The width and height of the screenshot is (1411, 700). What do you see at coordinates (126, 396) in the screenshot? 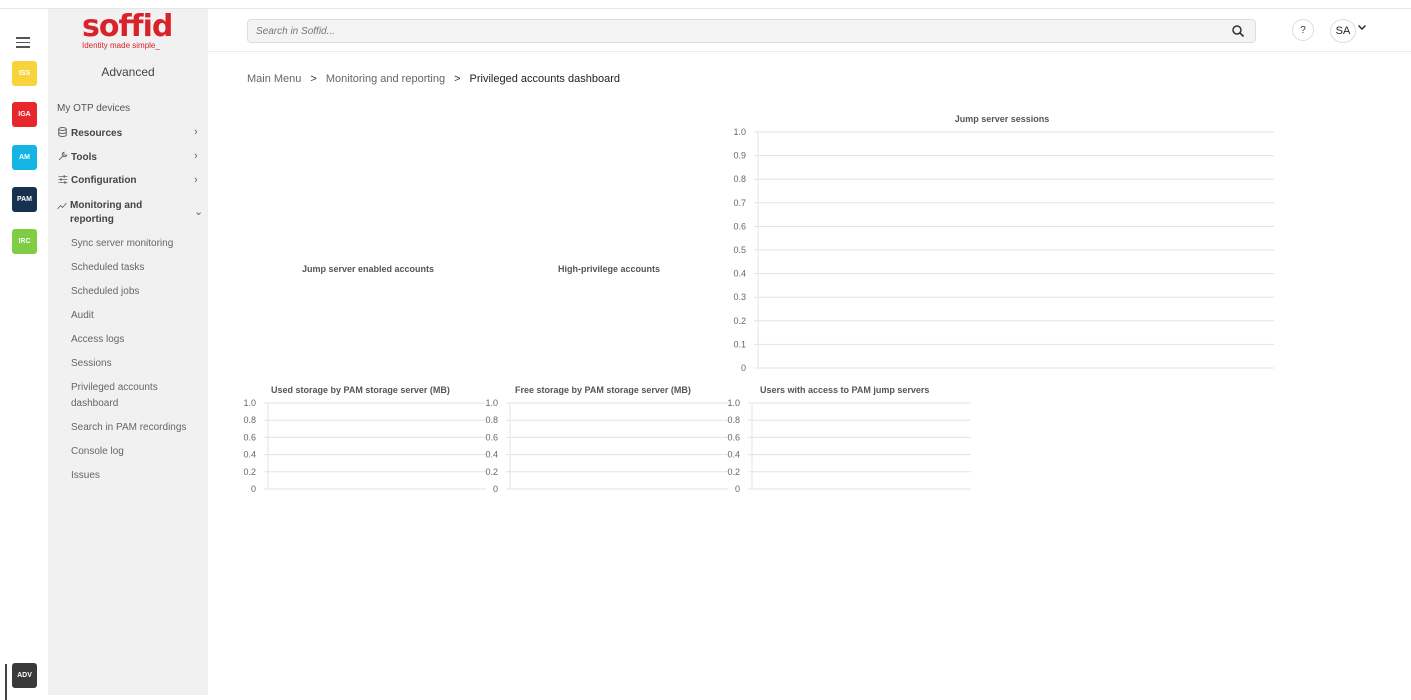
I see `sidebar-subitem-privileged-accounts-dashboard: Privileged accounts dashboard` at bounding box center [126, 396].